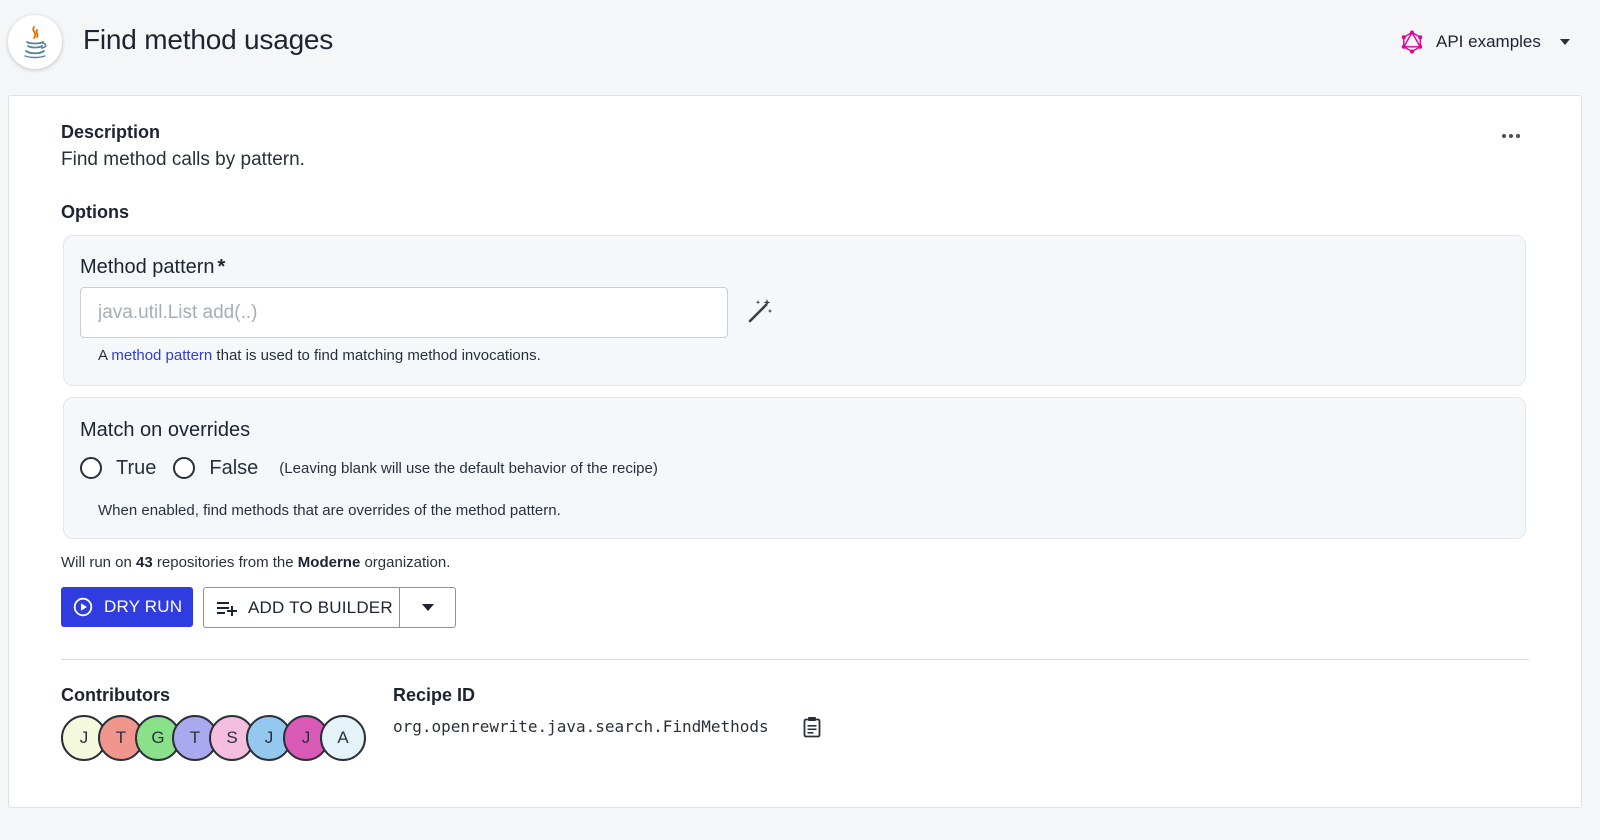  What do you see at coordinates (221, 267) in the screenshot?
I see `required-marker: *` at bounding box center [221, 267].